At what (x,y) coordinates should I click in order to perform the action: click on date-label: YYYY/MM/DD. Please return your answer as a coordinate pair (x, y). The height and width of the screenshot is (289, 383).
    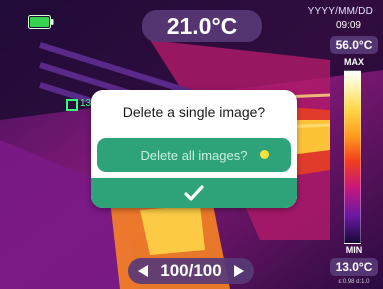
    Looking at the image, I should click on (340, 11).